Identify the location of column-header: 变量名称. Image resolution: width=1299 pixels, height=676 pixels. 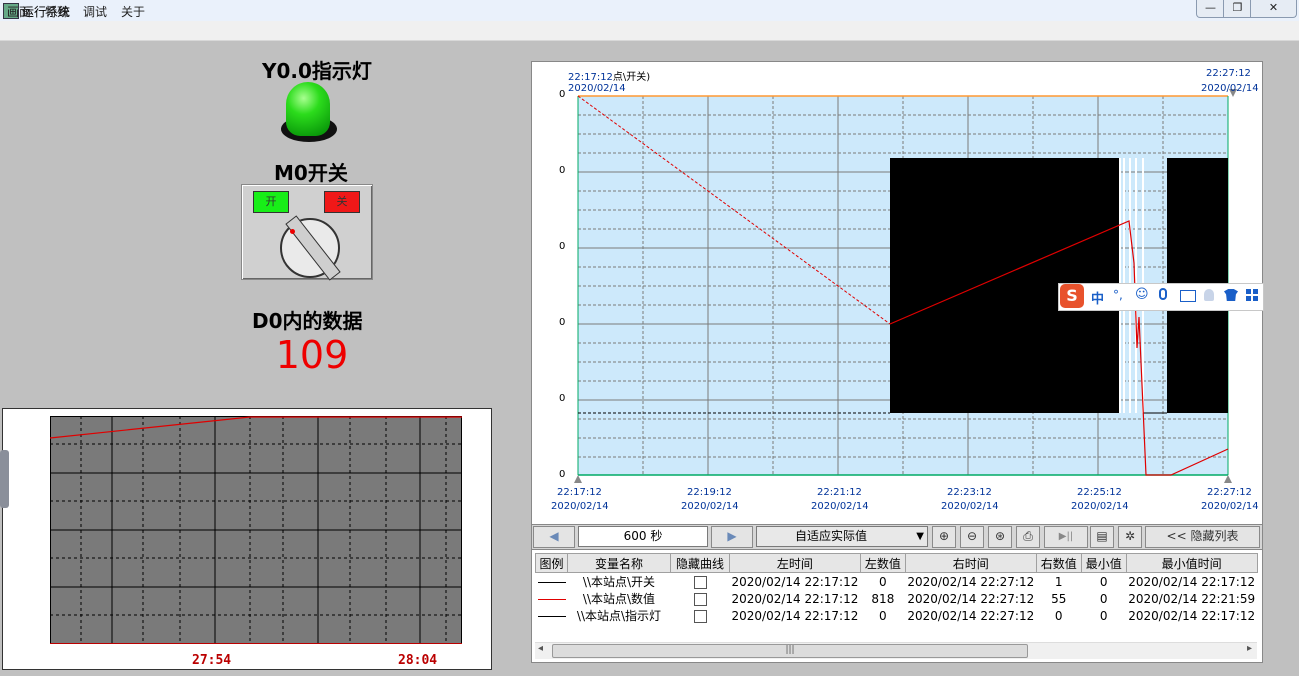
(619, 563).